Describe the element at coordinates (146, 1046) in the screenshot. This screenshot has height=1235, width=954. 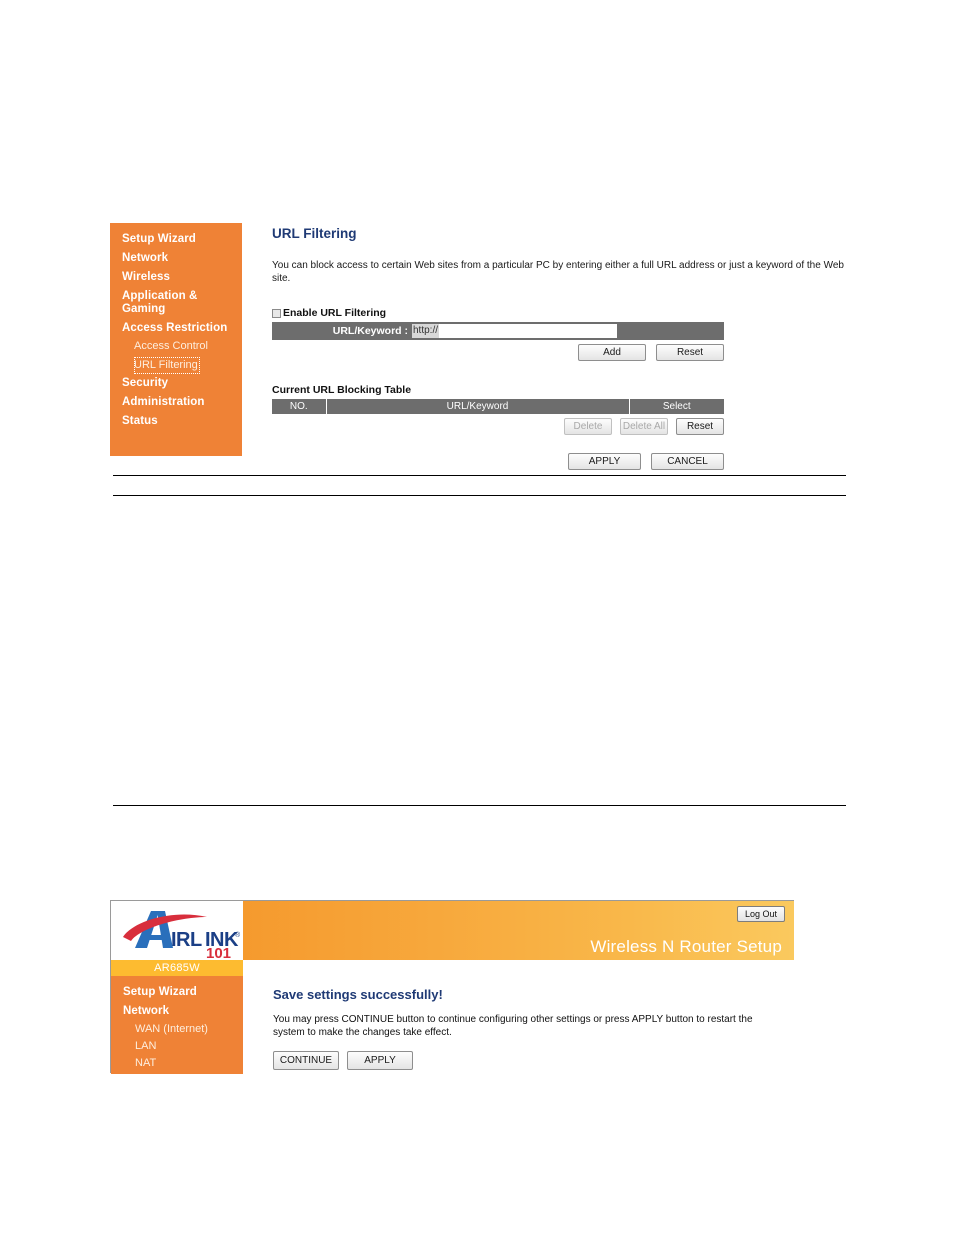
I see `sidebar-item-label: LAN` at that location.